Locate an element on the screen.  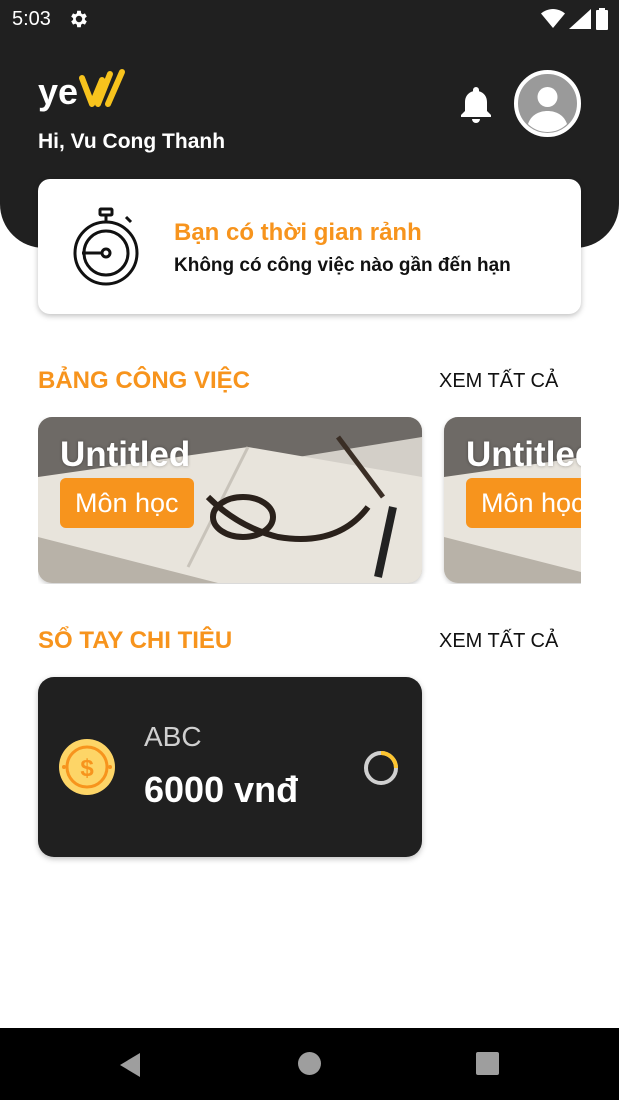
expense-amount: 6000 vnđ is located at coordinates (221, 789).